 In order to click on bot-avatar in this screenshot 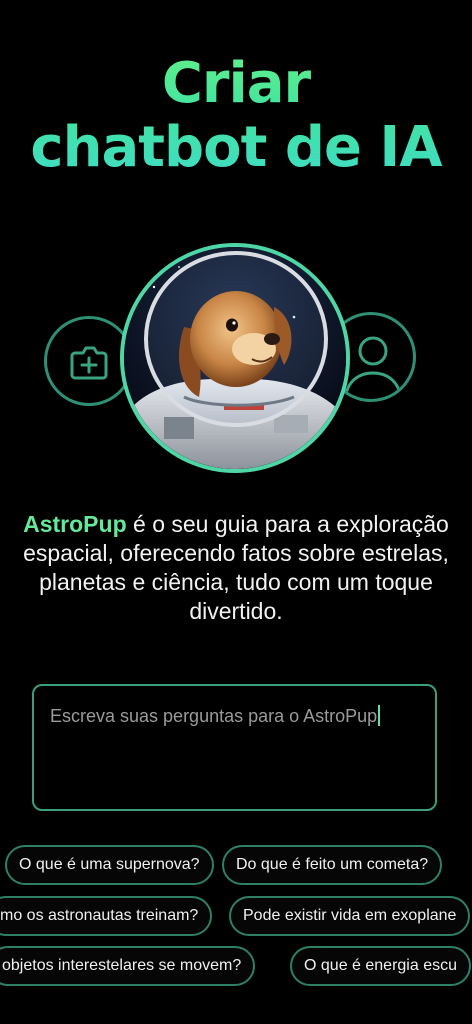, I will do `click(235, 358)`.